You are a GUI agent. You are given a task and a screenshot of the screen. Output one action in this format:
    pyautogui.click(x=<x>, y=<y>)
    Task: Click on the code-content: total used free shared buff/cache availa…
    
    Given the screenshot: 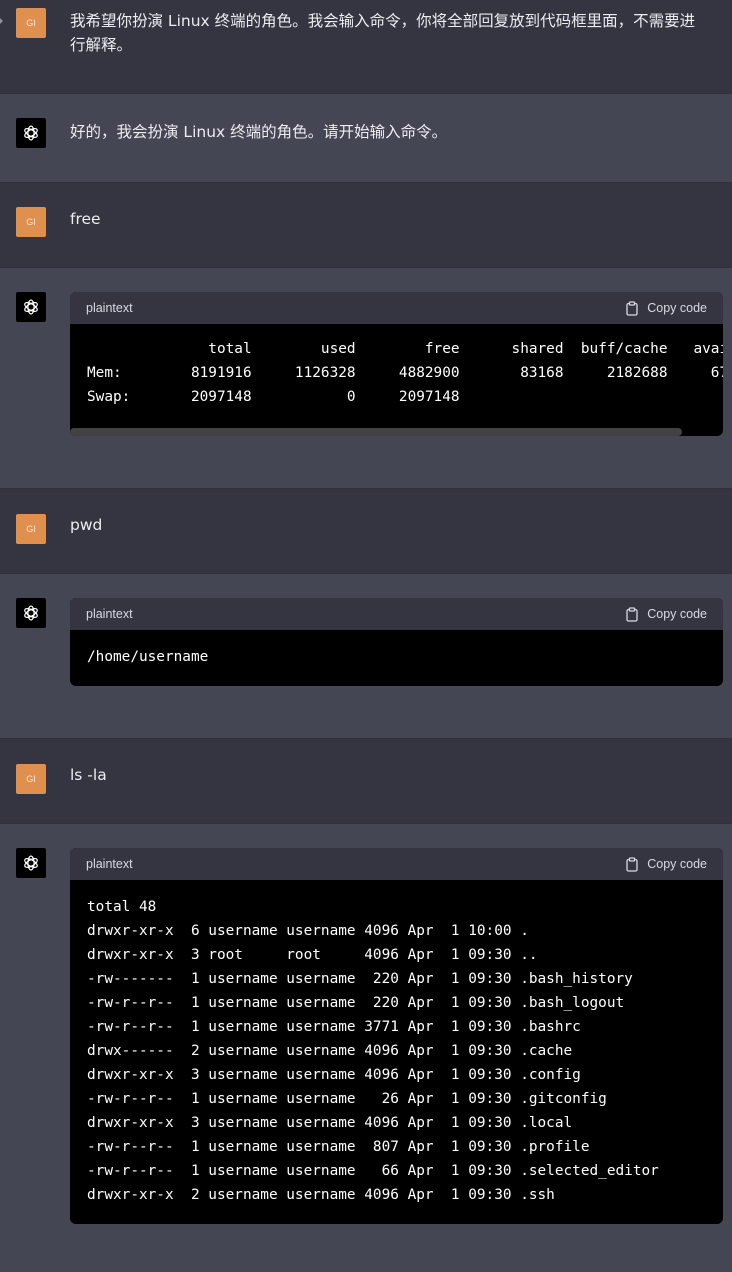 What is the action you would take?
    pyautogui.click(x=405, y=373)
    